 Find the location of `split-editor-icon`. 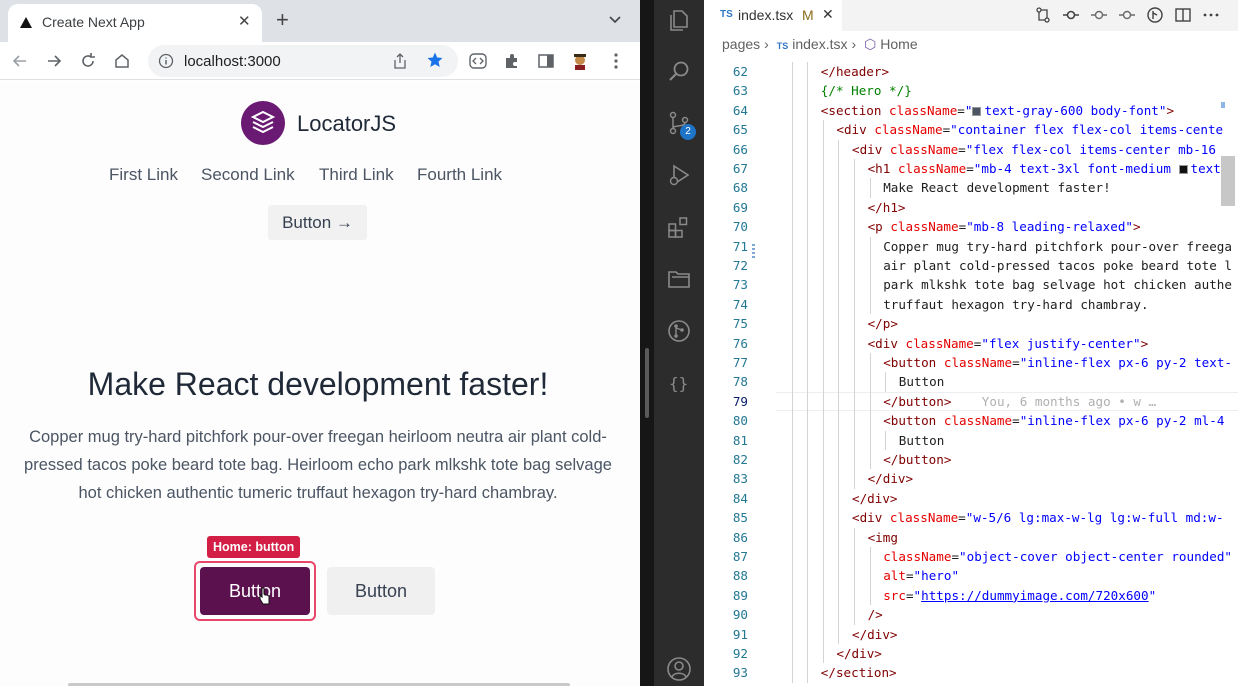

split-editor-icon is located at coordinates (1183, 15).